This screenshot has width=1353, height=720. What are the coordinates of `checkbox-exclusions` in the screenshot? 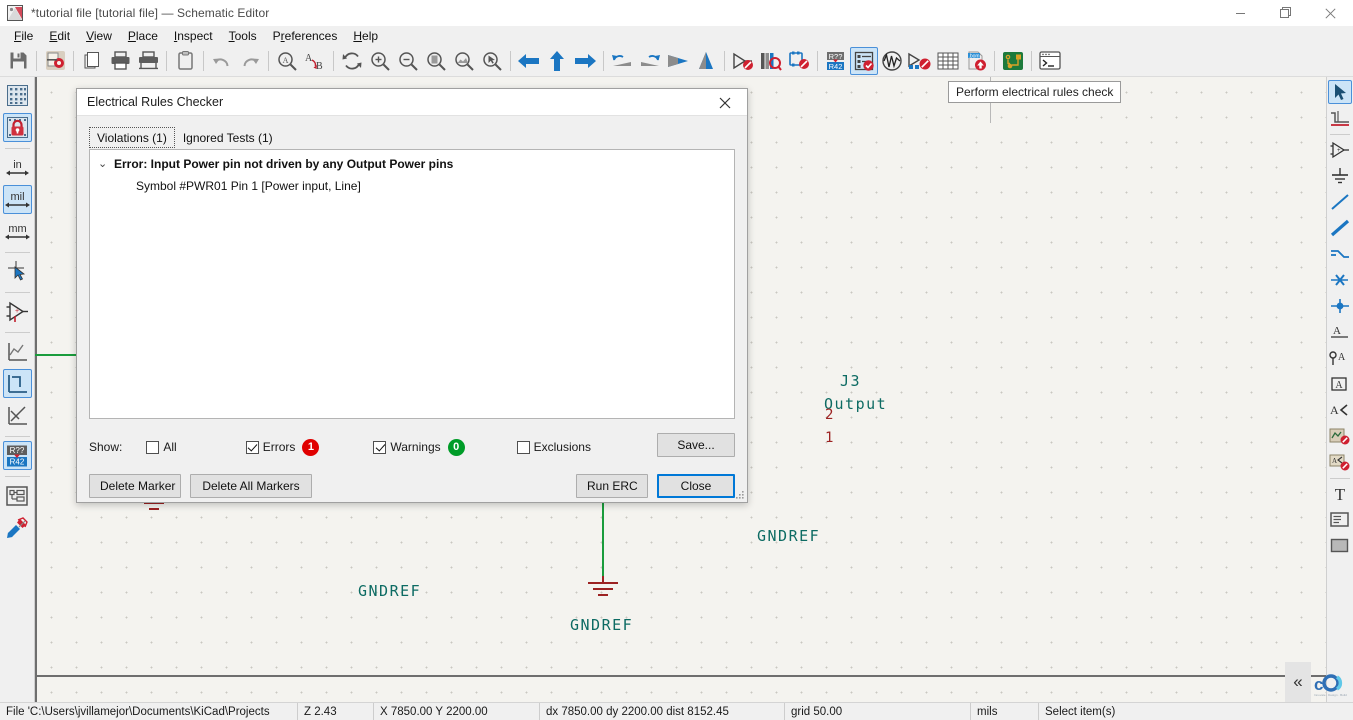 It's located at (523, 447).